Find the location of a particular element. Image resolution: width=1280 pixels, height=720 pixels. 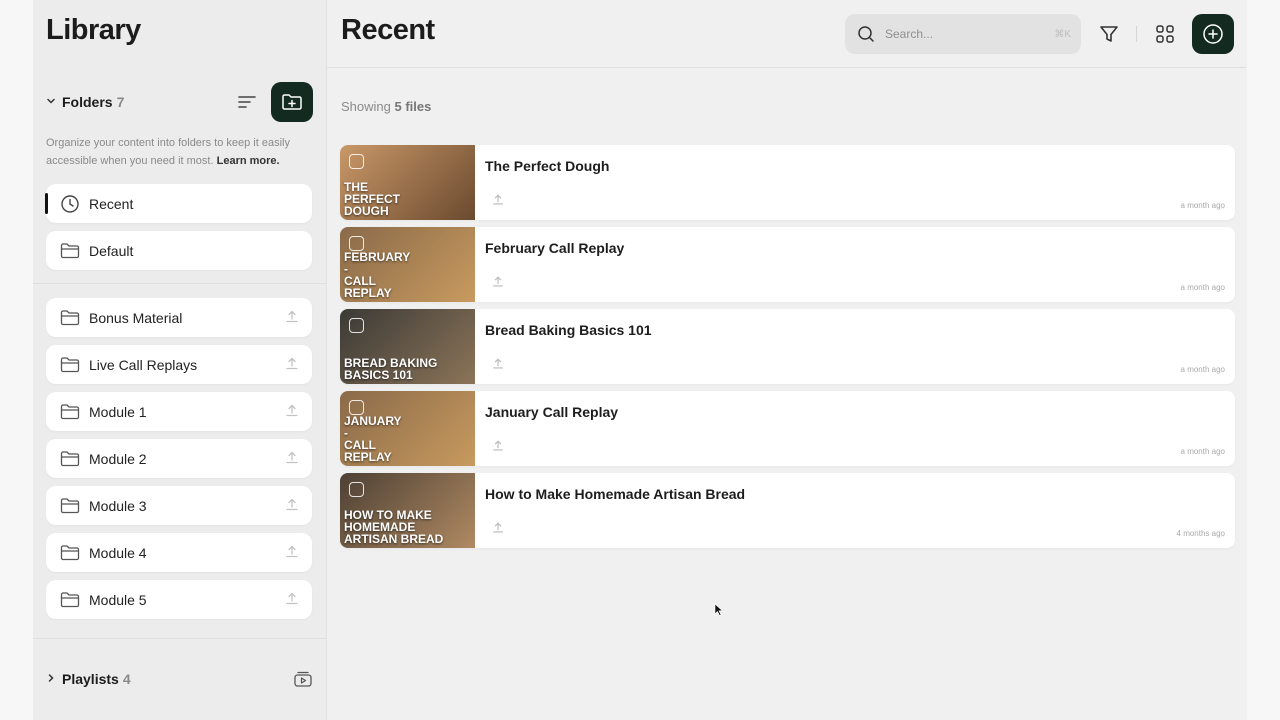

file-thumbnail: FEBRUARY - CALL REPLAY is located at coordinates (407, 264).